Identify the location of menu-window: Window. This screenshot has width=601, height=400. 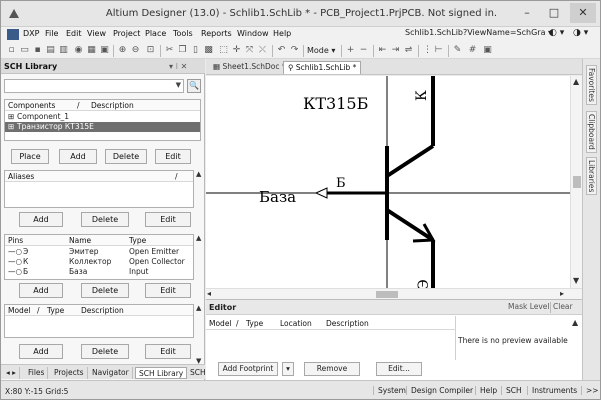
(253, 33).